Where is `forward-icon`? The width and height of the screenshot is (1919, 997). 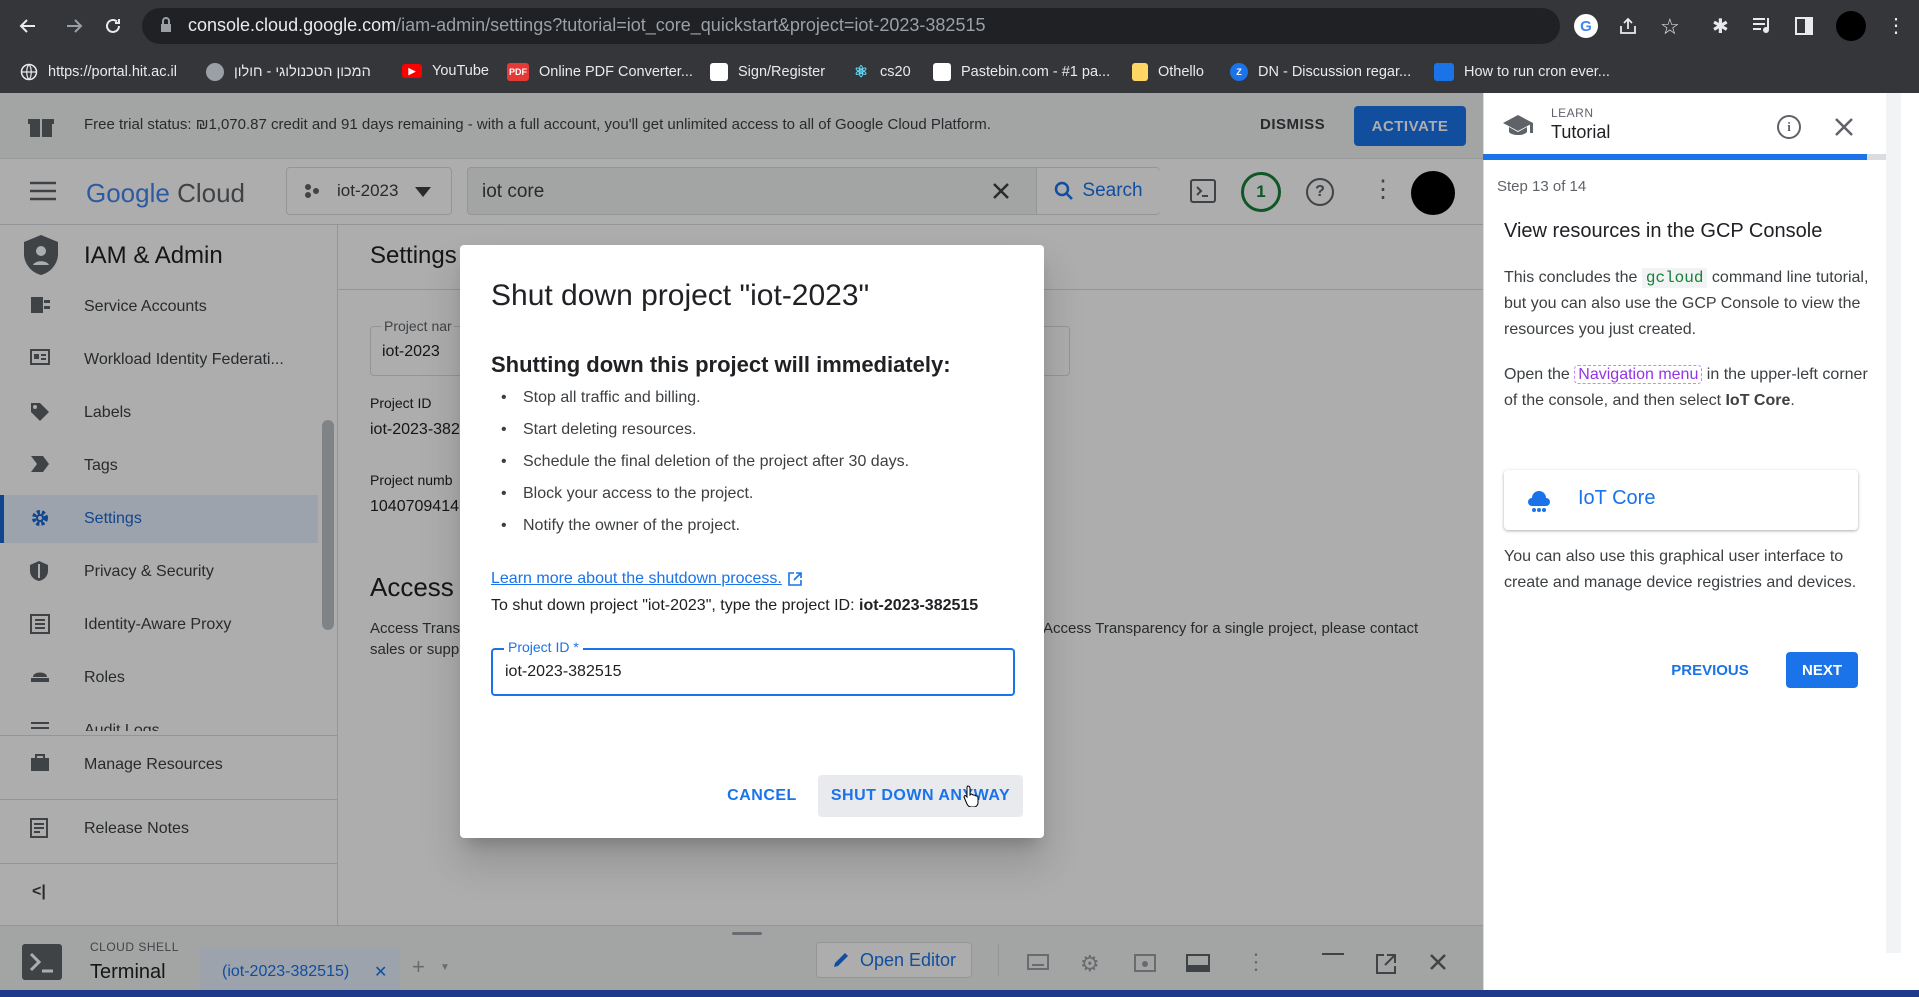
forward-icon is located at coordinates (74, 26).